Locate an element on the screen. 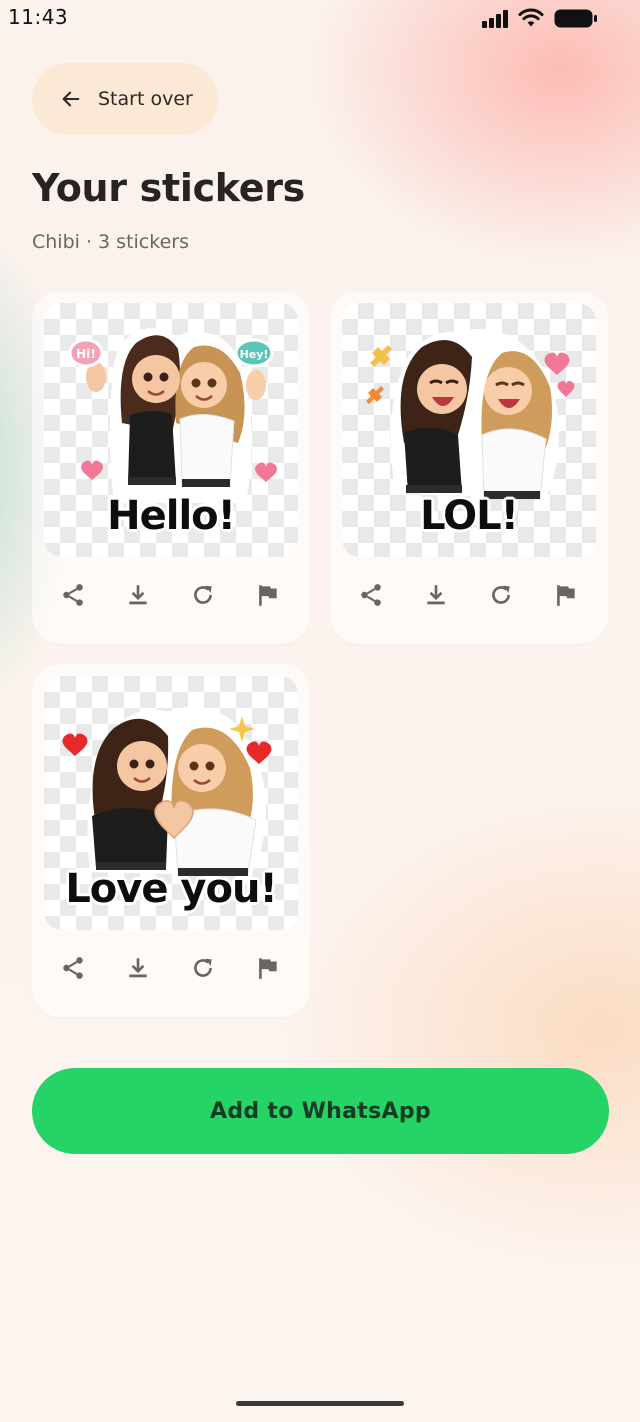 The height and width of the screenshot is (1422, 640). add-to-whatsapp-button: Add to WhatsApp is located at coordinates (320, 1111).